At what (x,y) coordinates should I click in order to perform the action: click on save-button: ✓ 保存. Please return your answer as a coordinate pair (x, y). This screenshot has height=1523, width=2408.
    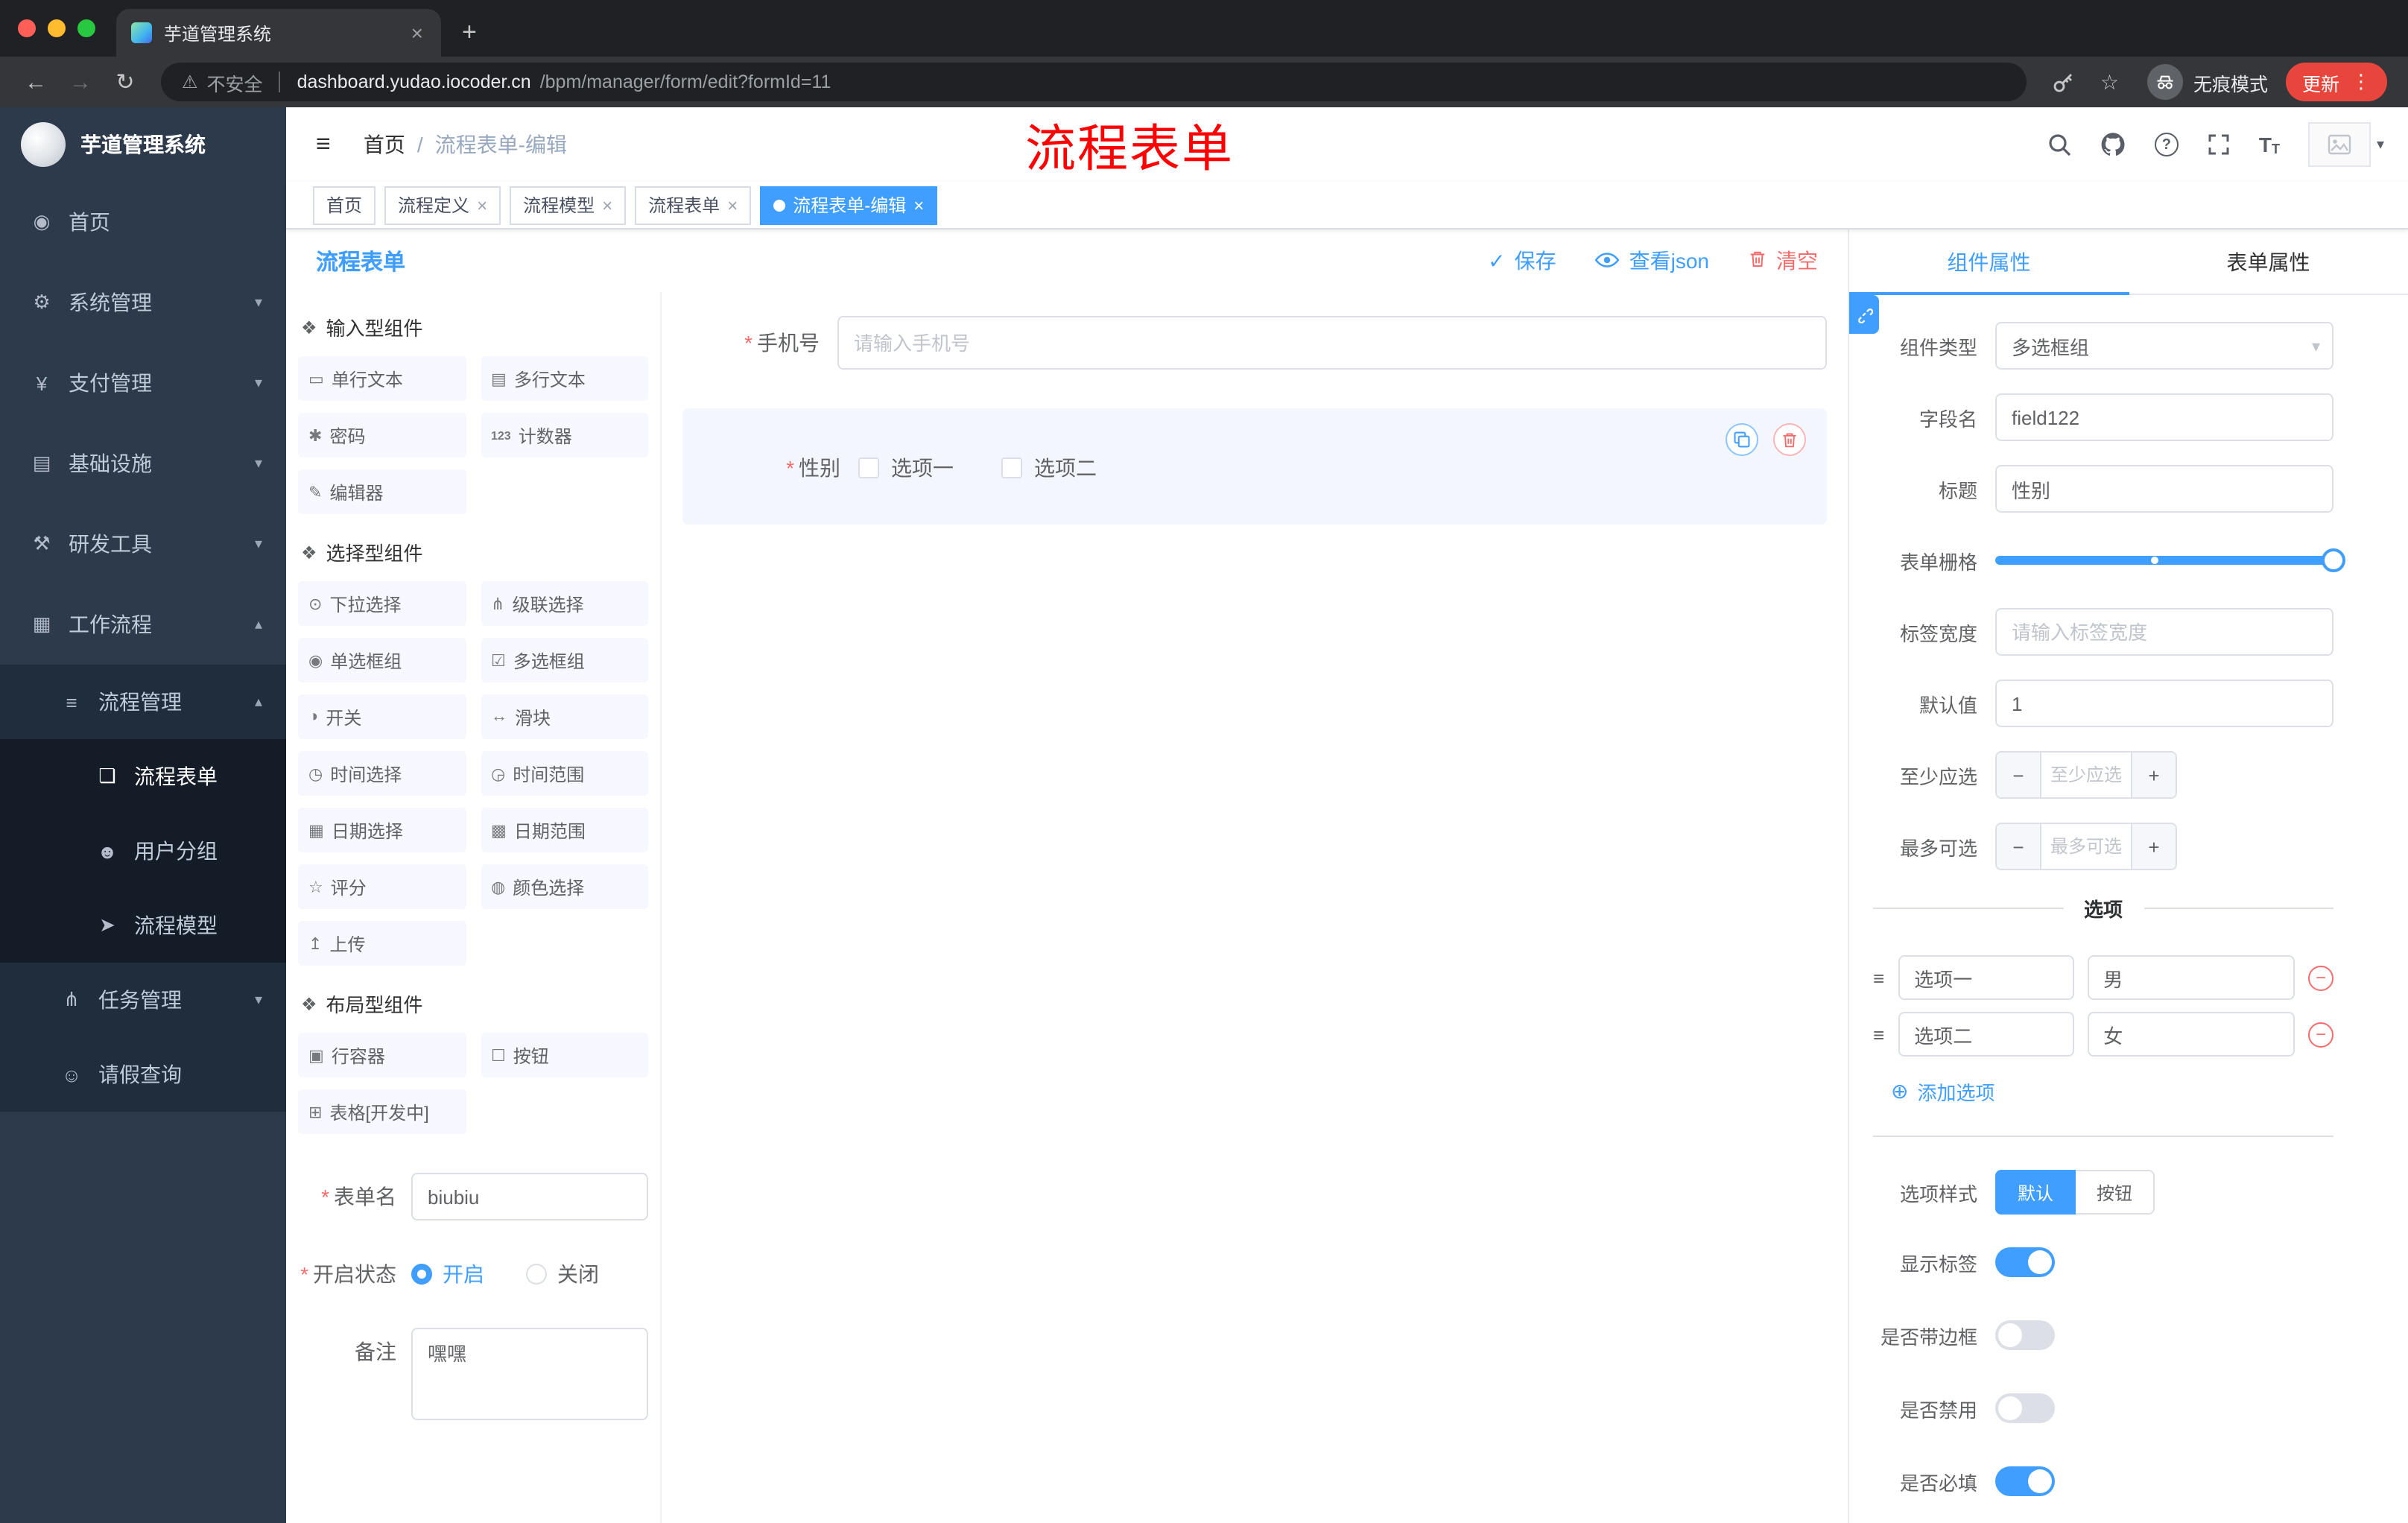
    Looking at the image, I should click on (1522, 261).